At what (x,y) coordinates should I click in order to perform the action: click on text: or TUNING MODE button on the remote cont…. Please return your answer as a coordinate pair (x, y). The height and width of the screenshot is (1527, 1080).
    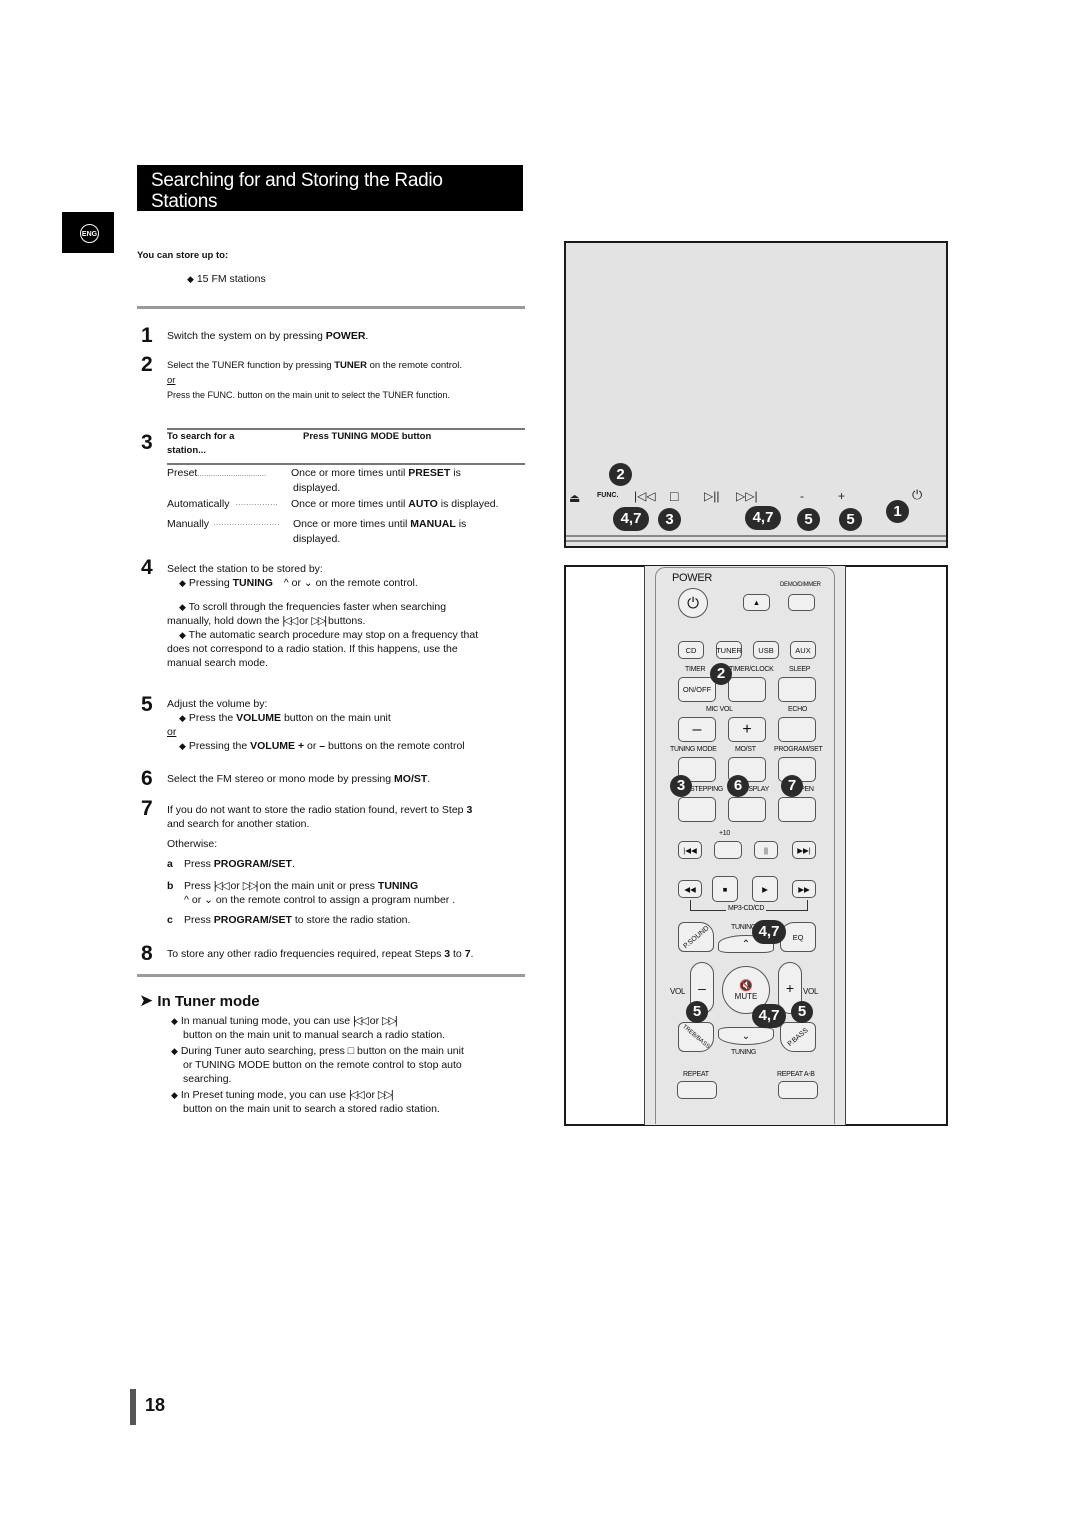
    Looking at the image, I should click on (322, 1065).